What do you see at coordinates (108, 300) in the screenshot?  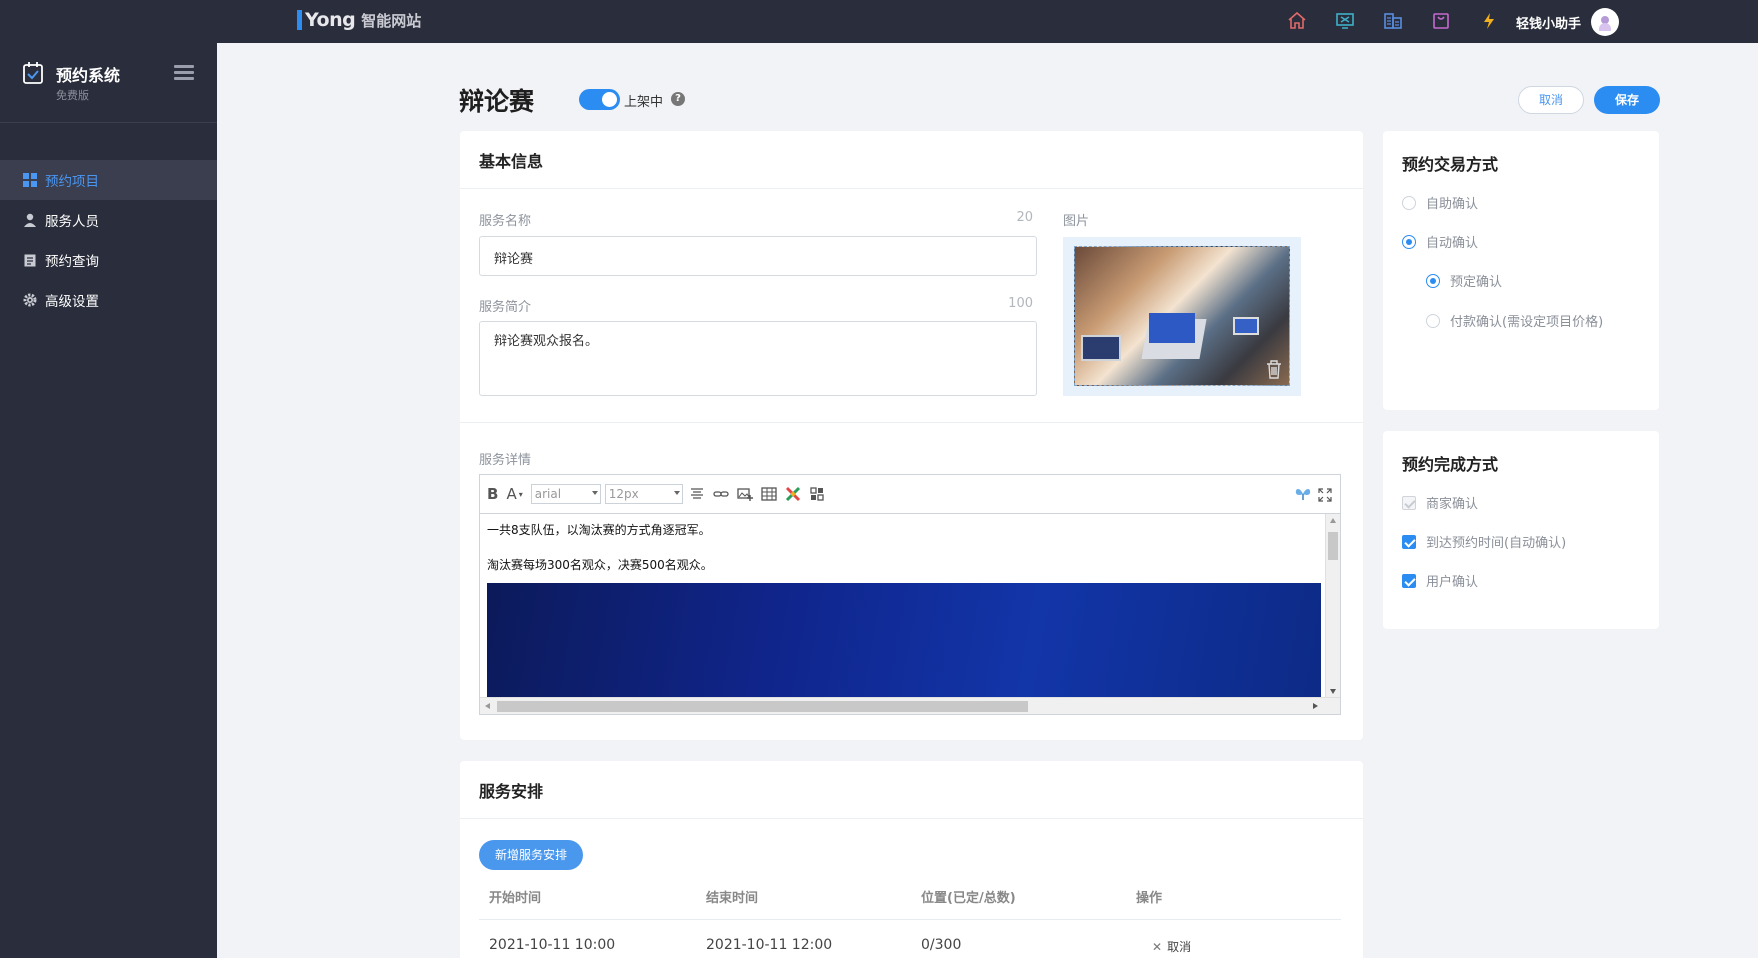 I see `sidebar-item-advanced-settings: 高级设置` at bounding box center [108, 300].